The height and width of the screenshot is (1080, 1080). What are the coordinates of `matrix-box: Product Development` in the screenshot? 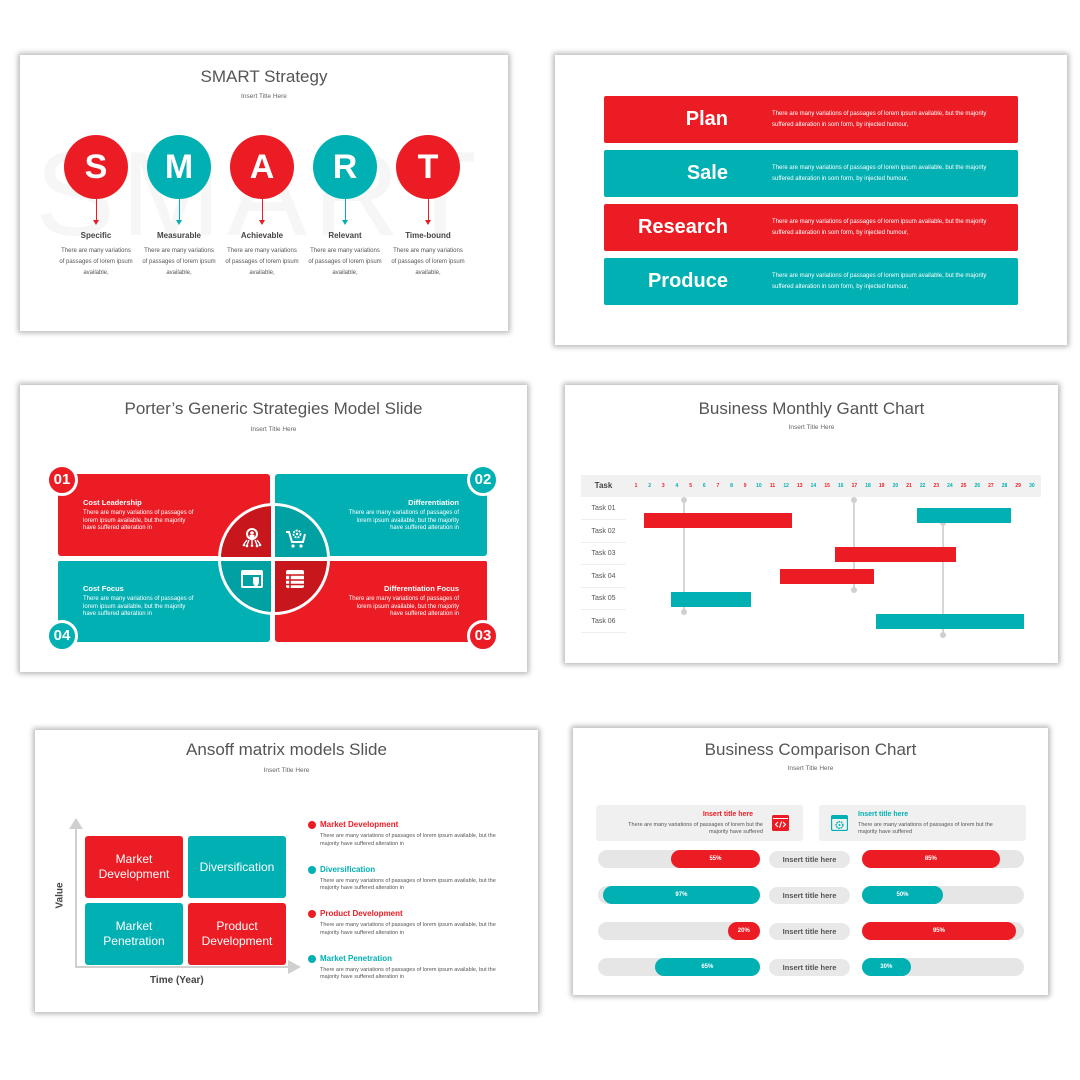 It's located at (237, 934).